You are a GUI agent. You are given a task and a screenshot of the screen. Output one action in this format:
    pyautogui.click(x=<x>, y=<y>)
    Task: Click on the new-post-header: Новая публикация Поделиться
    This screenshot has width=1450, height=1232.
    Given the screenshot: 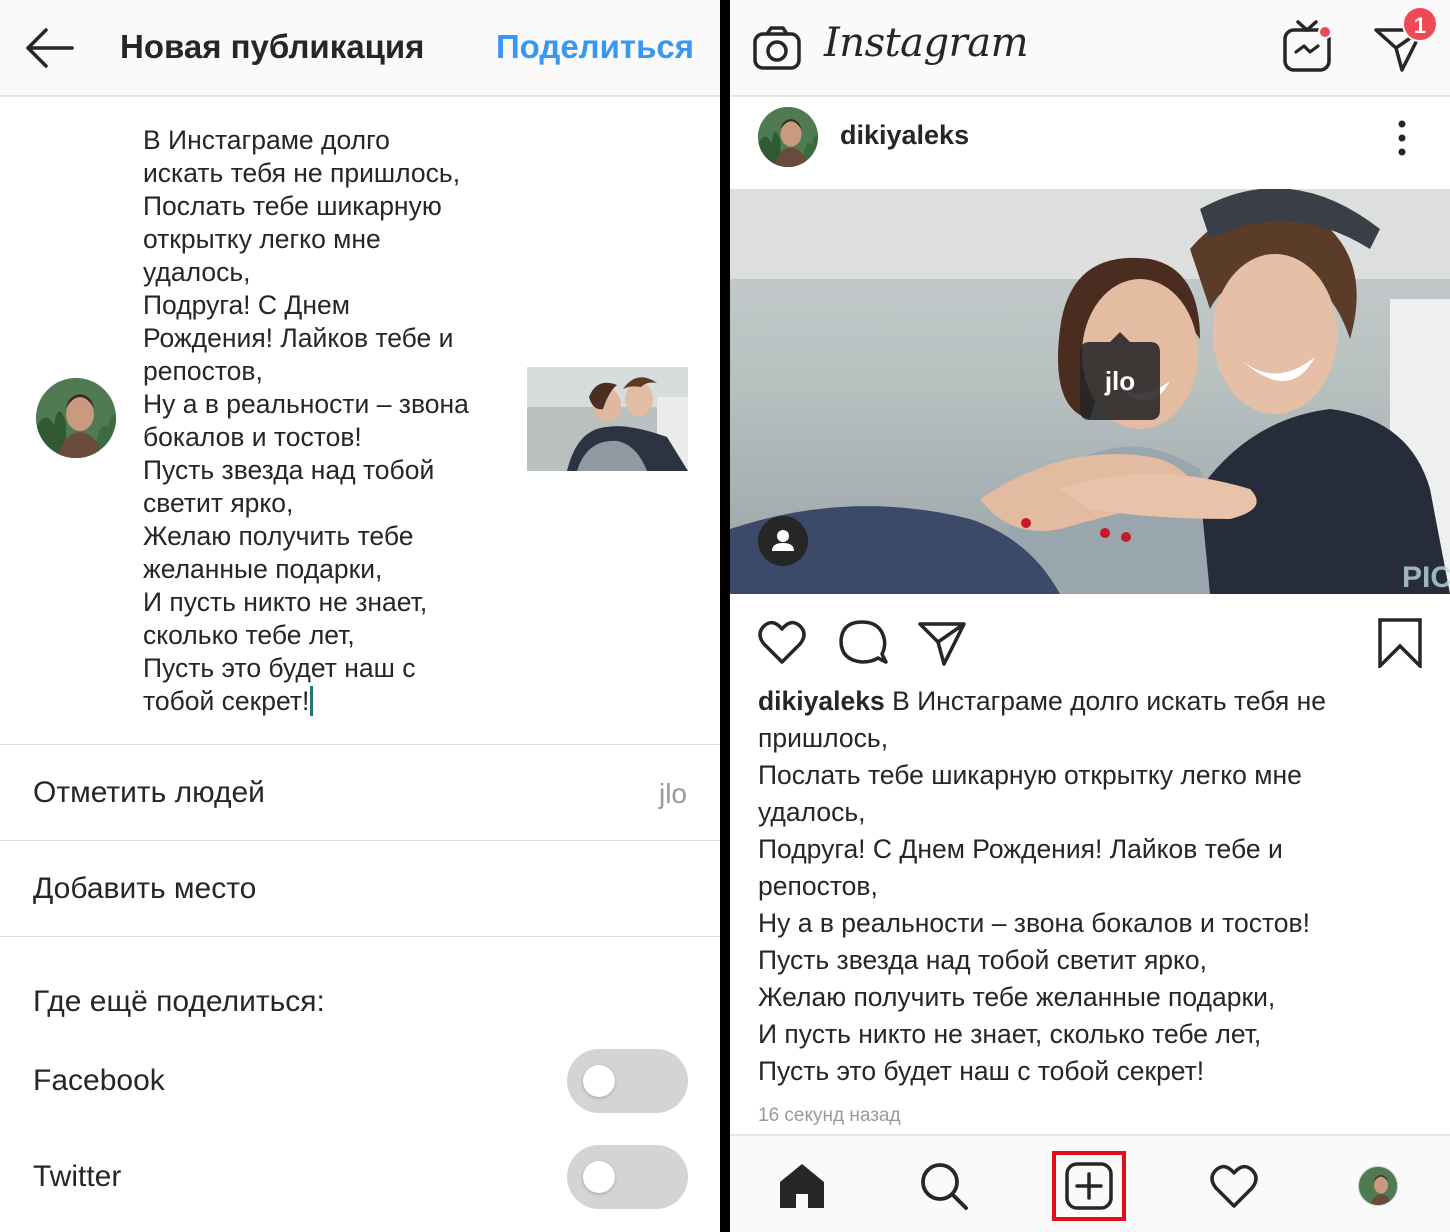 What is the action you would take?
    pyautogui.click(x=360, y=48)
    